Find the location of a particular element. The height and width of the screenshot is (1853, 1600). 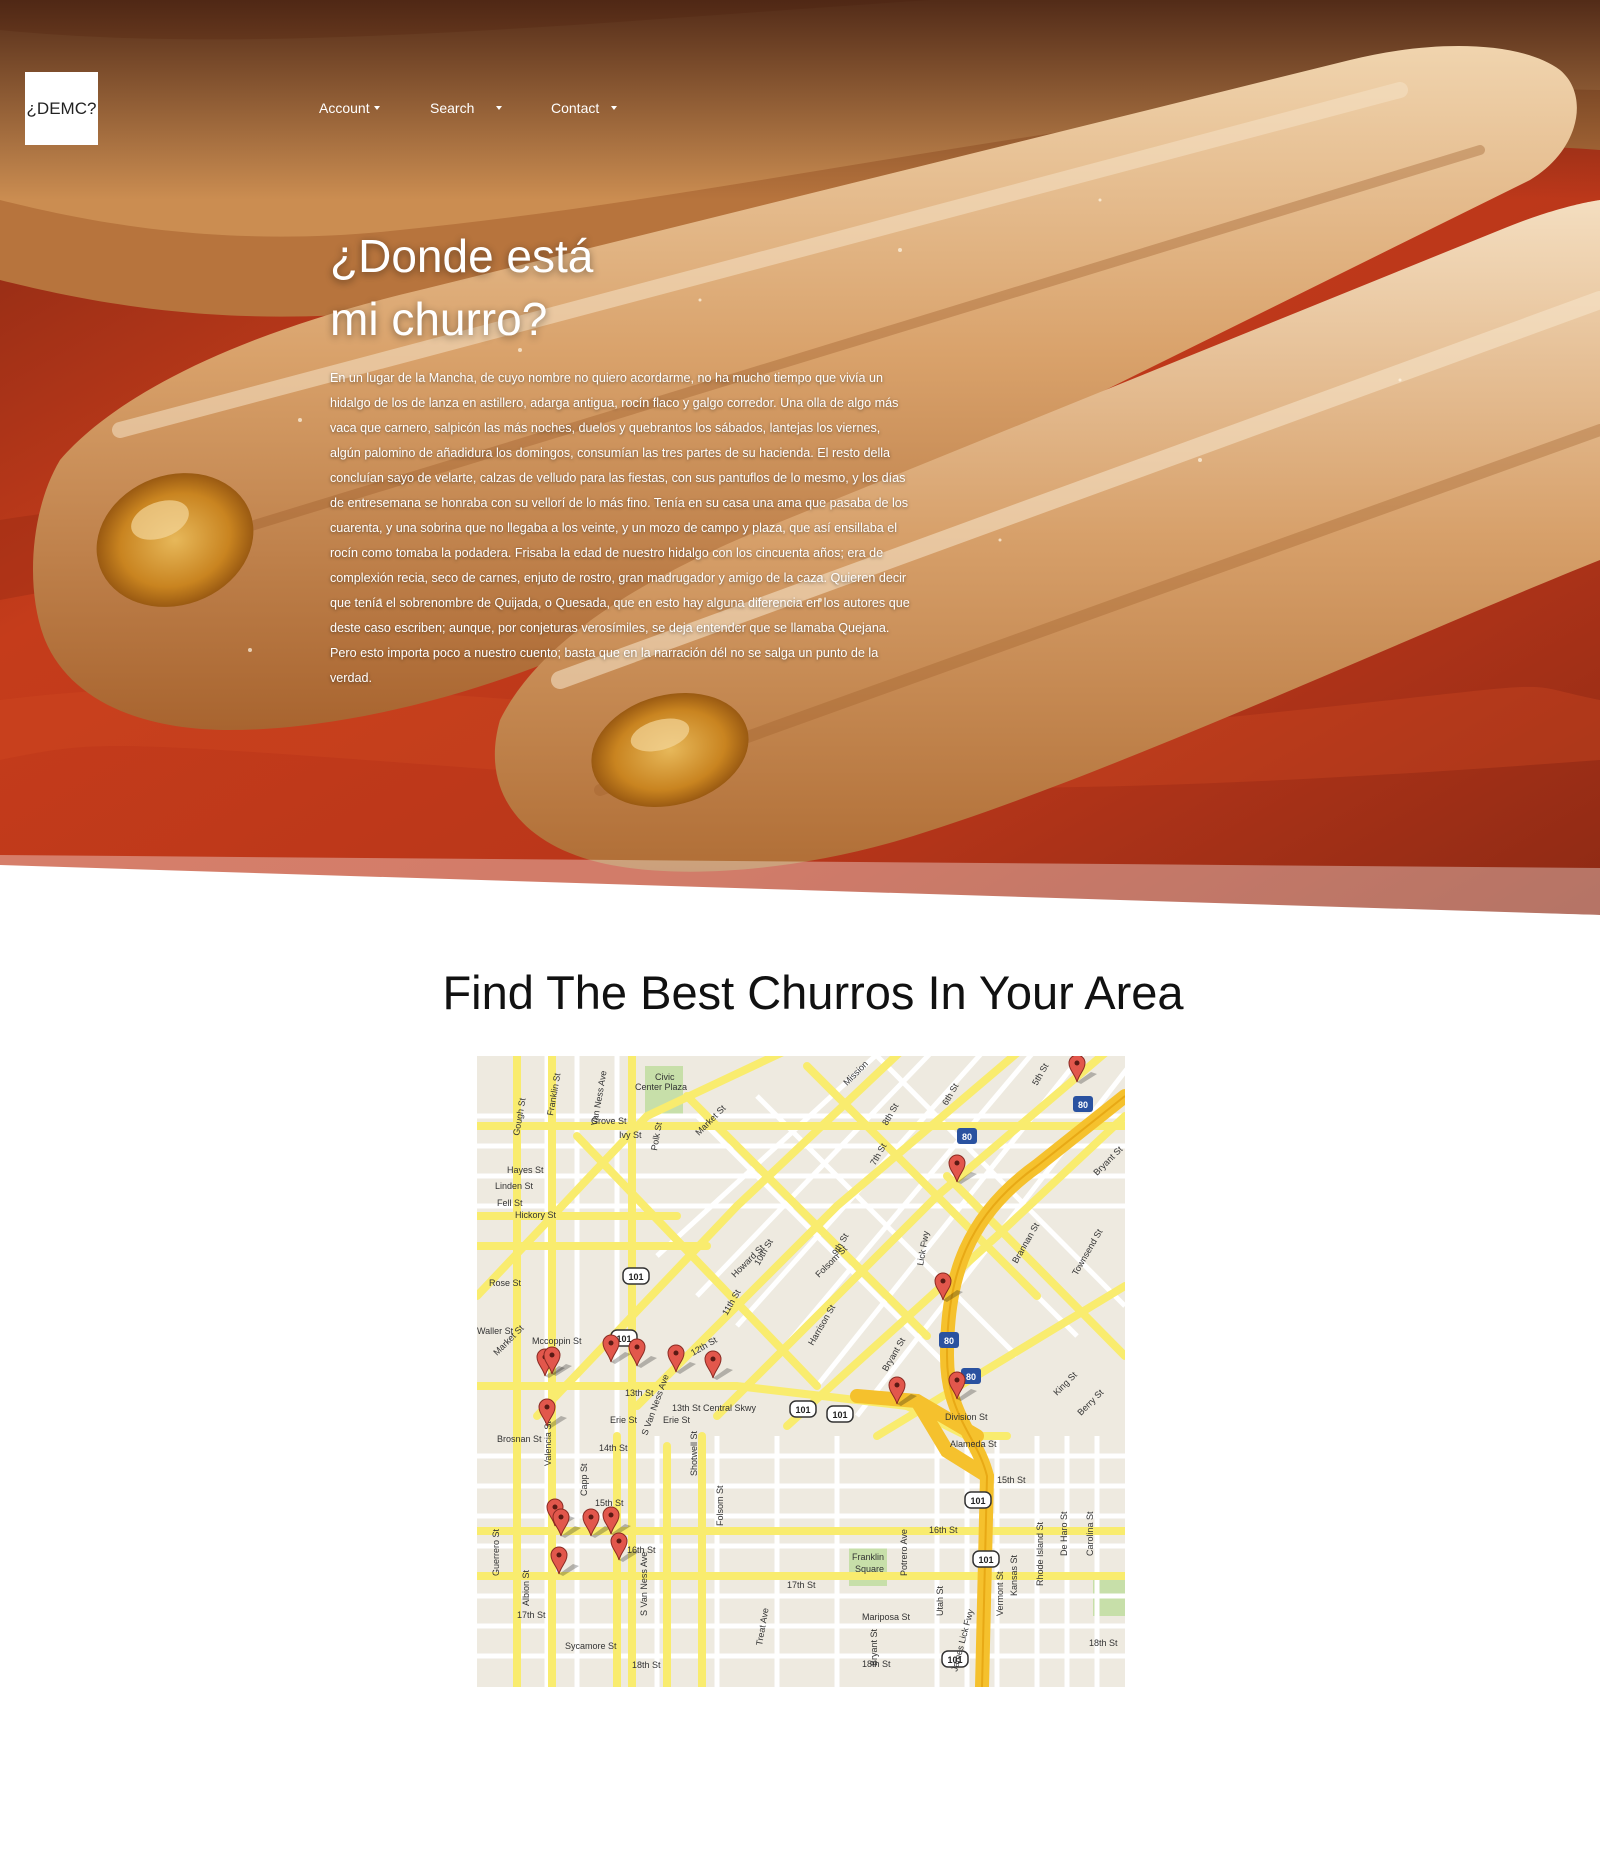

map-label: Square is located at coordinates (869, 1569).